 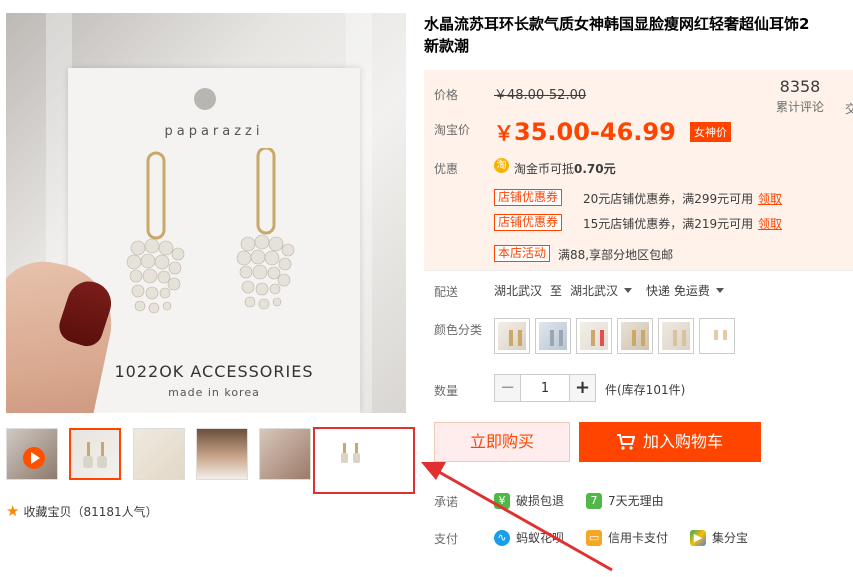 I want to click on coupon-tag-1: 店铺优惠券, so click(x=528, y=197).